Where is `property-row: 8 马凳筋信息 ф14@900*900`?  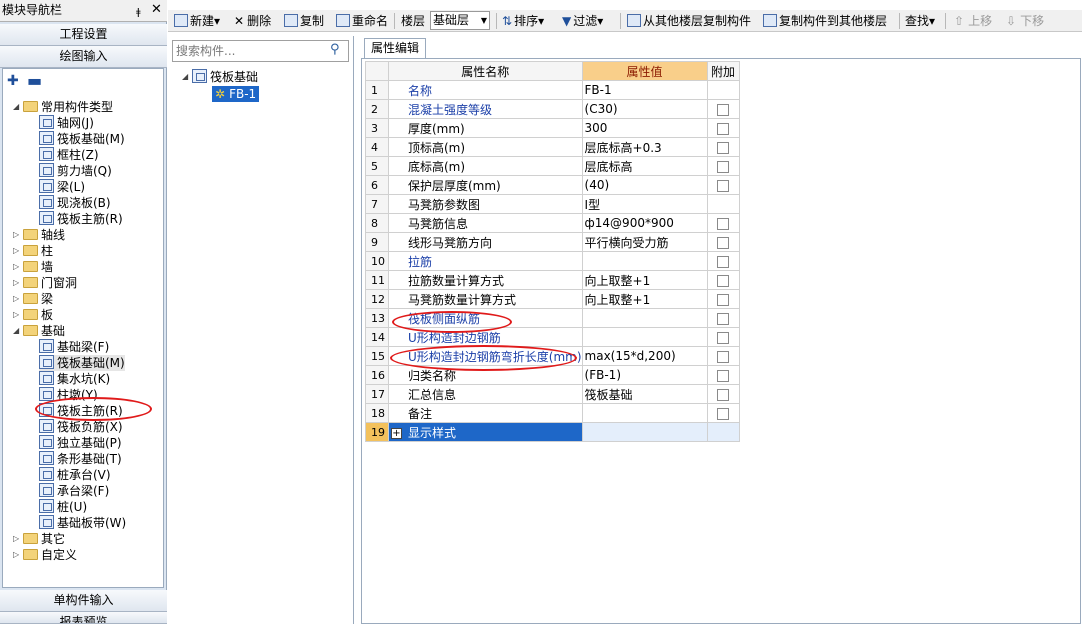
property-row: 8 马凳筋信息 ф14@900*900 is located at coordinates (552, 223).